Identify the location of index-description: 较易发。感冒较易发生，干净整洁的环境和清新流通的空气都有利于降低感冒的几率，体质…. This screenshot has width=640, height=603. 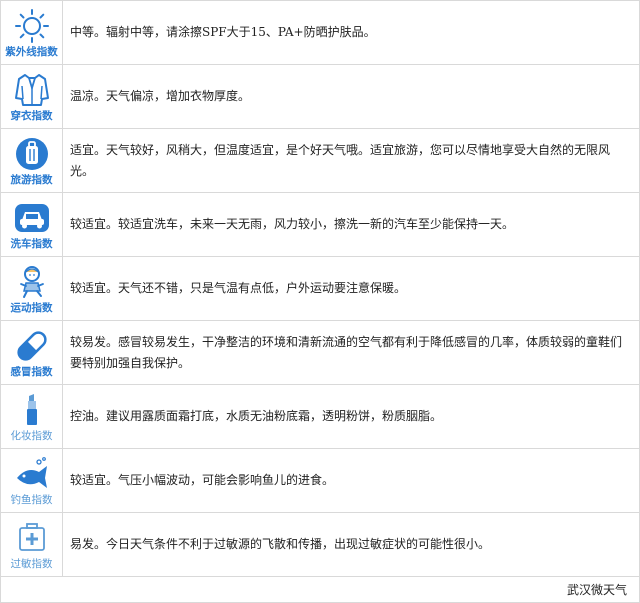
(346, 352).